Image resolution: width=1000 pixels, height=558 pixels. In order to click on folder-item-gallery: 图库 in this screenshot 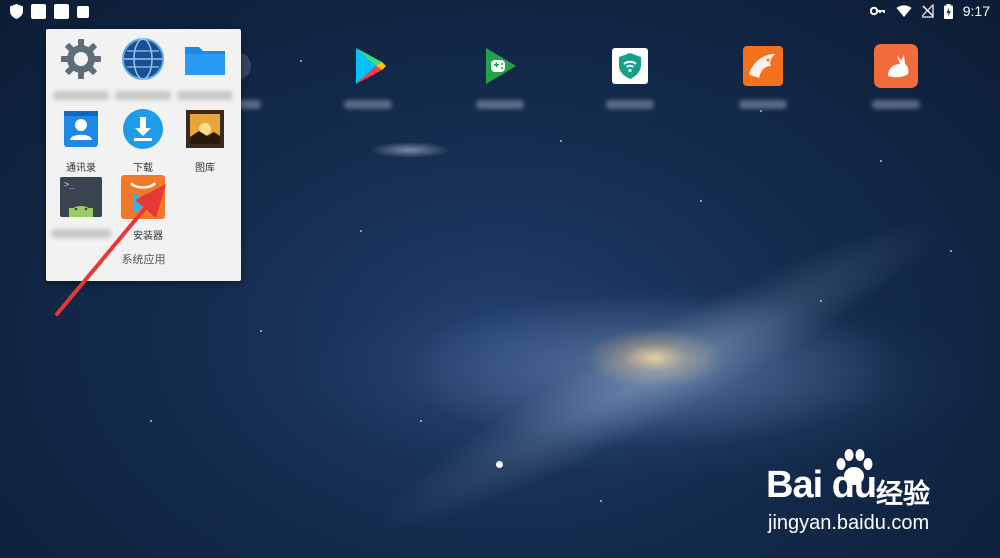, I will do `click(205, 140)`.